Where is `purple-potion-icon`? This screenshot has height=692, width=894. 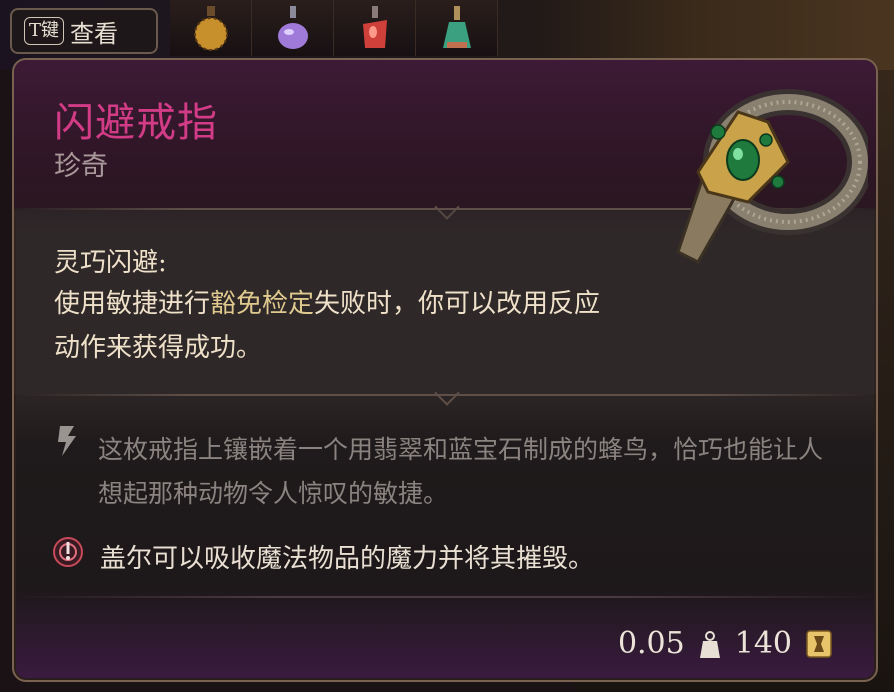 purple-potion-icon is located at coordinates (292, 27).